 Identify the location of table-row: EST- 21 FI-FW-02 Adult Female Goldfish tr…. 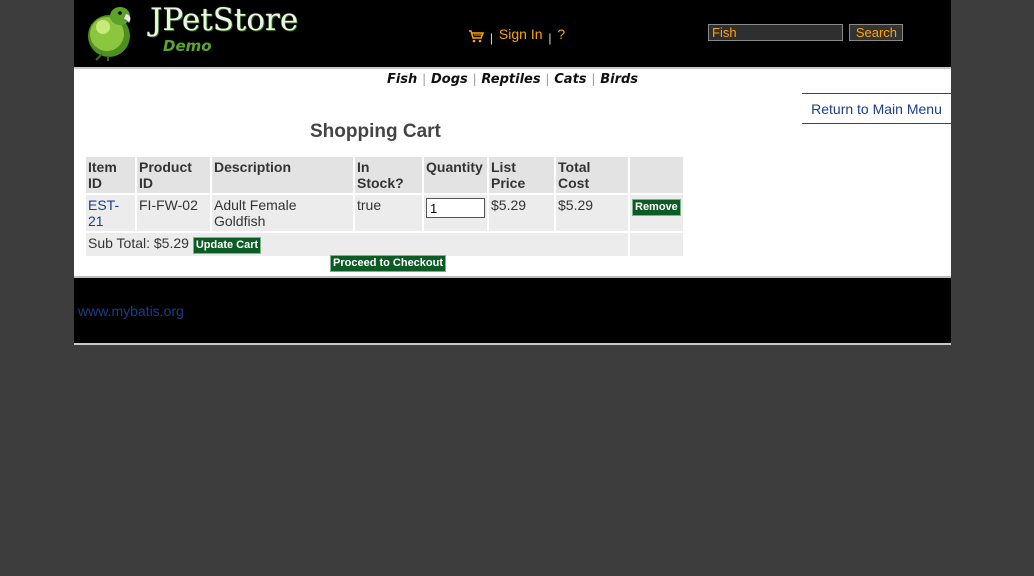
(384, 213).